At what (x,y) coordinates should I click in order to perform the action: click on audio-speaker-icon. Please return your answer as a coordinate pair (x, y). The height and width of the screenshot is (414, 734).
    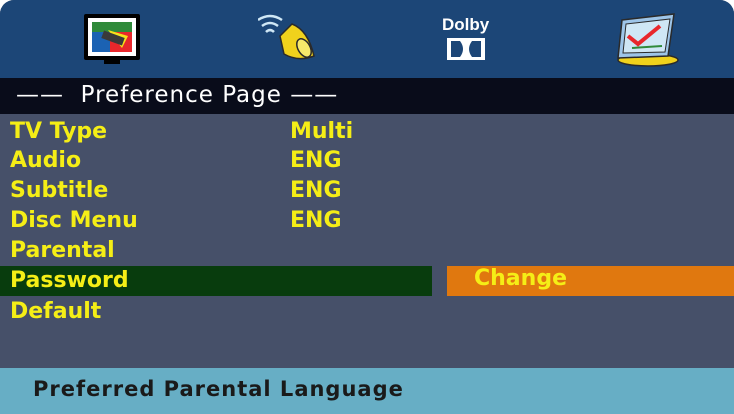
    Looking at the image, I should click on (286, 37).